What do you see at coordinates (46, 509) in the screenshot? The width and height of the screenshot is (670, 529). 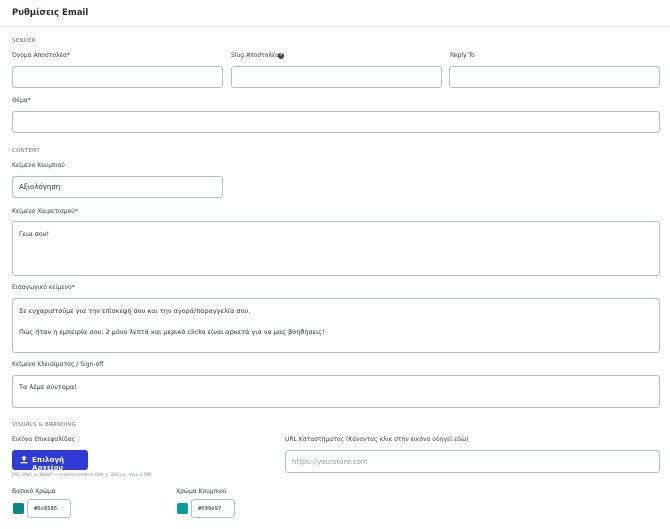 I see `main-color-value: #0c8585` at bounding box center [46, 509].